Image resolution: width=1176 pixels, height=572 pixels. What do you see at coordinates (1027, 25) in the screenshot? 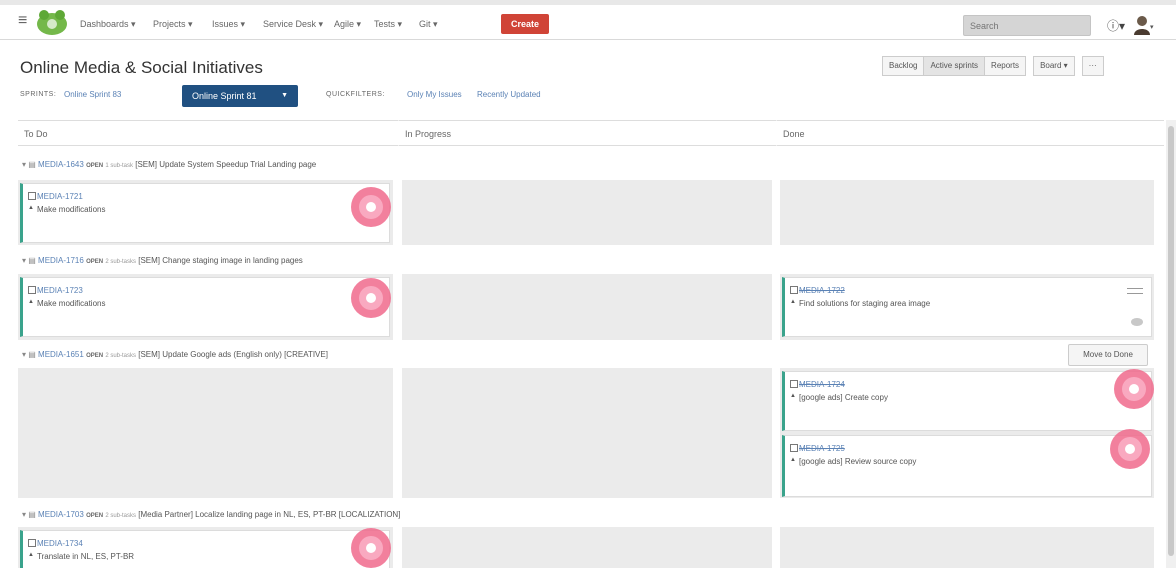
I see `search-input` at bounding box center [1027, 25].